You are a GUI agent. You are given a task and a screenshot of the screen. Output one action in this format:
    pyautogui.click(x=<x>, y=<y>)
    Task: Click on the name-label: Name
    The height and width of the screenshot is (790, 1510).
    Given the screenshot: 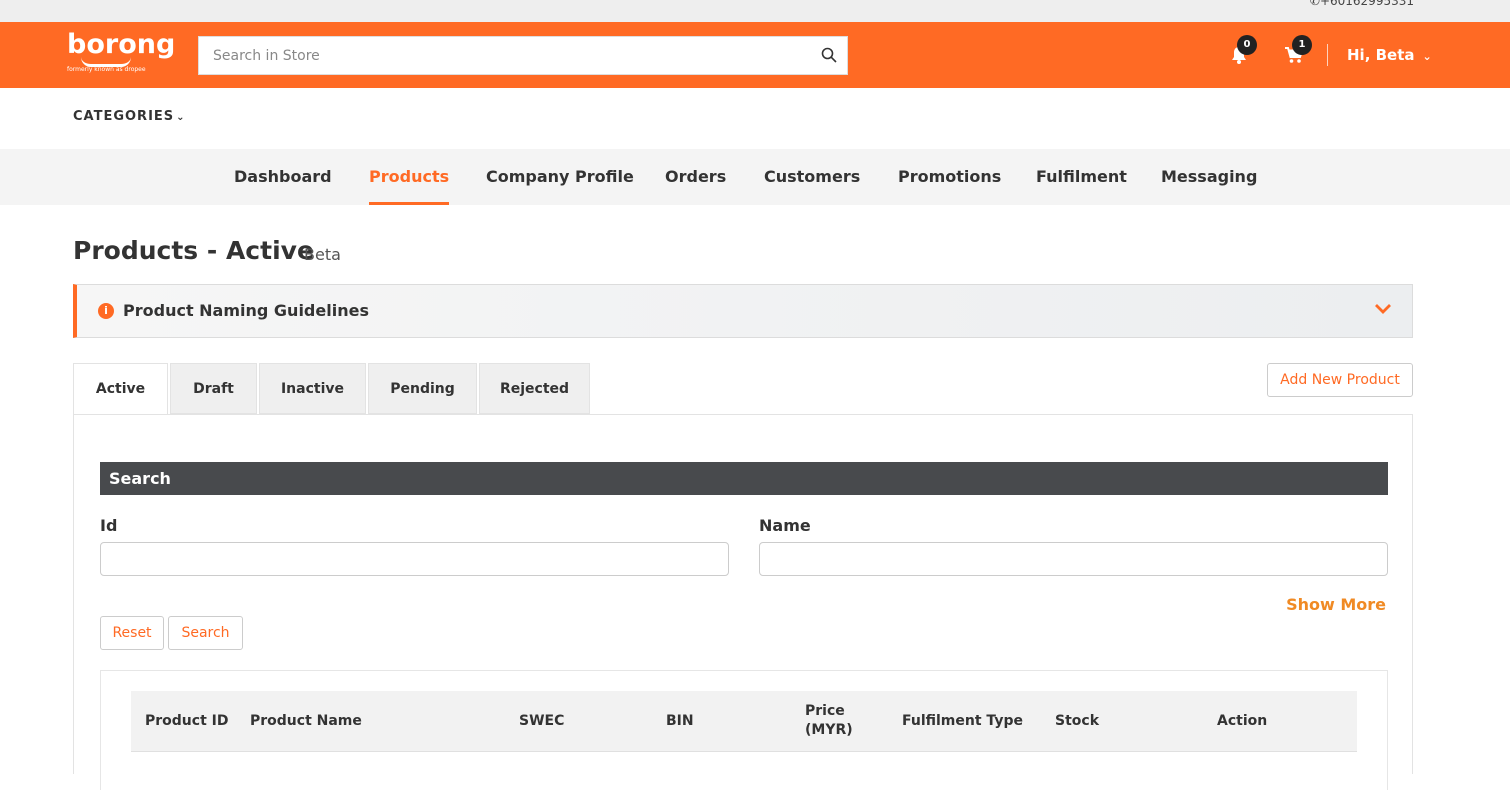 What is the action you would take?
    pyautogui.click(x=785, y=525)
    